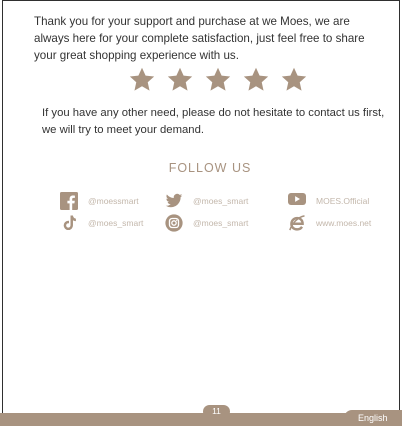  I want to click on follow-us-heading: FOLLOW US, so click(210, 168).